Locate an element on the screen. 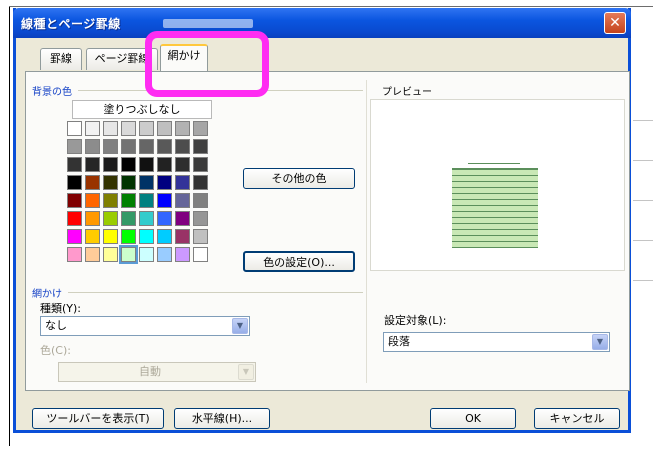  close-button: ✕ is located at coordinates (615, 23).